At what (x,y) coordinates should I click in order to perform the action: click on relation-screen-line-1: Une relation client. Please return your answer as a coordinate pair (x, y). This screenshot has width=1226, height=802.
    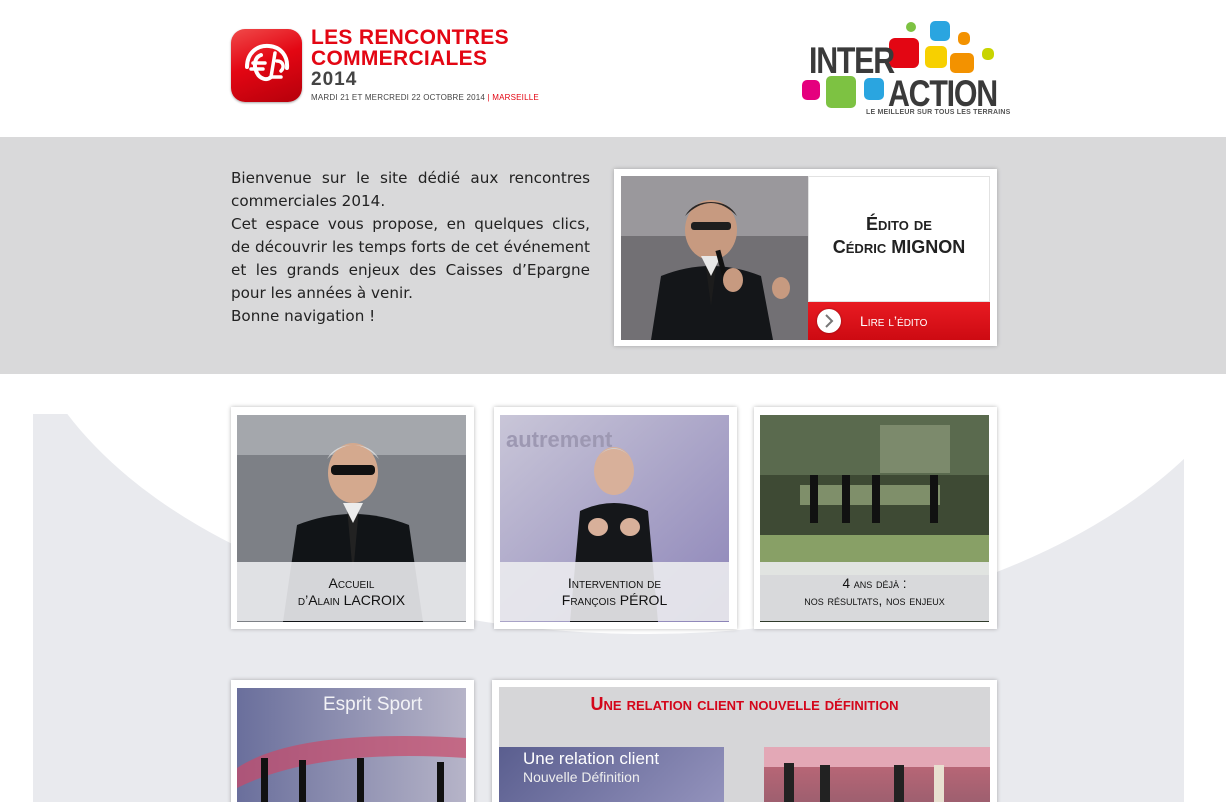
    Looking at the image, I should click on (591, 758).